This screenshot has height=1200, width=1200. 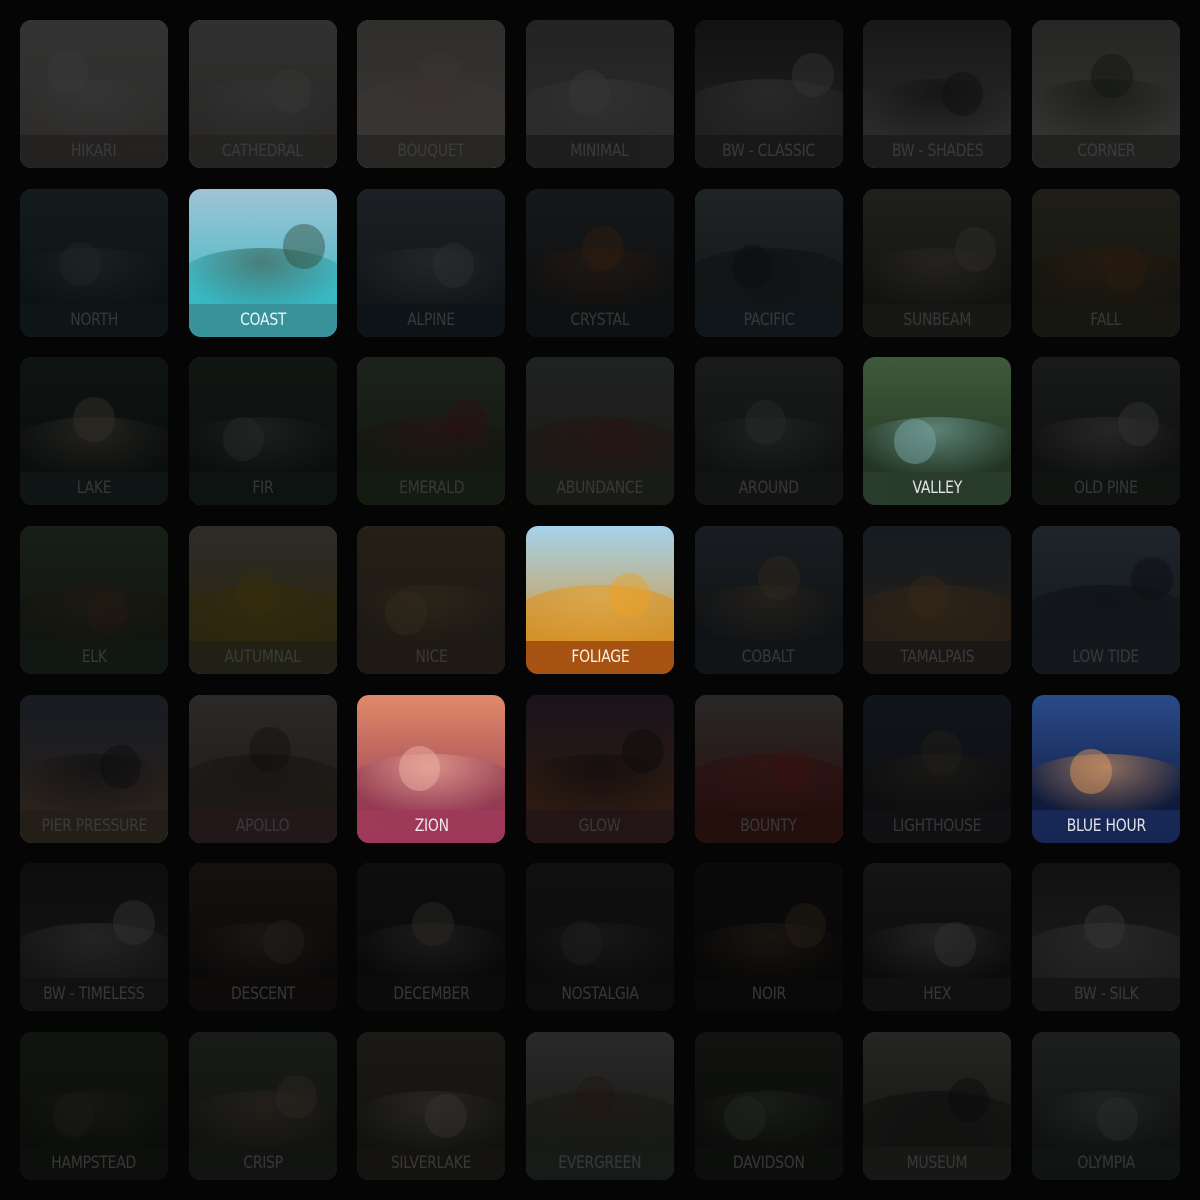 I want to click on preset-tile-minimal: MINIMAL, so click(x=599, y=94).